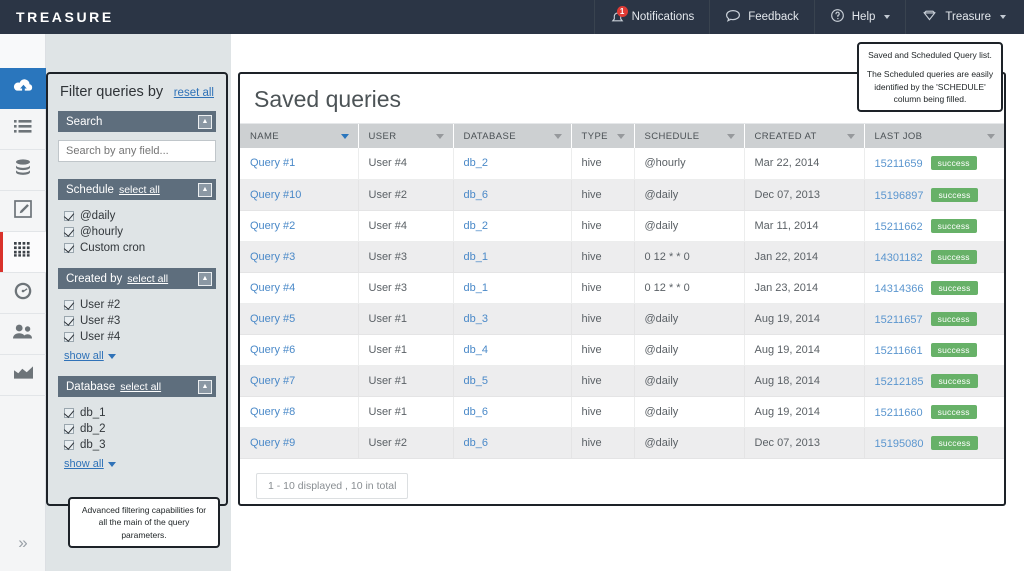 Image resolution: width=1024 pixels, height=571 pixels. Describe the element at coordinates (899, 196) in the screenshot. I see `job-id-link: 15196897` at that location.